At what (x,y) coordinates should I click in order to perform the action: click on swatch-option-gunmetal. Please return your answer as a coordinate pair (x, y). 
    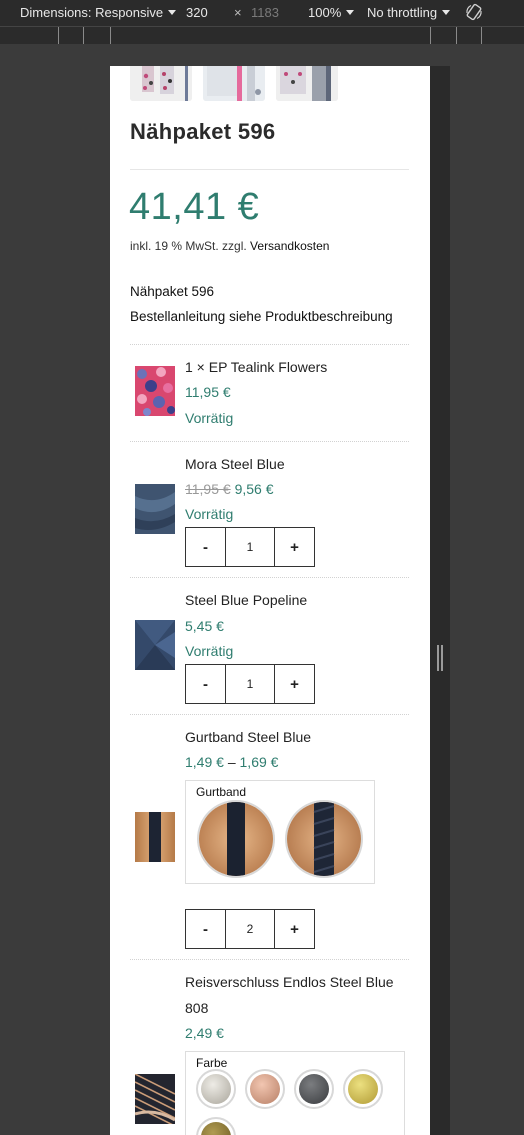
    Looking at the image, I should click on (314, 1089).